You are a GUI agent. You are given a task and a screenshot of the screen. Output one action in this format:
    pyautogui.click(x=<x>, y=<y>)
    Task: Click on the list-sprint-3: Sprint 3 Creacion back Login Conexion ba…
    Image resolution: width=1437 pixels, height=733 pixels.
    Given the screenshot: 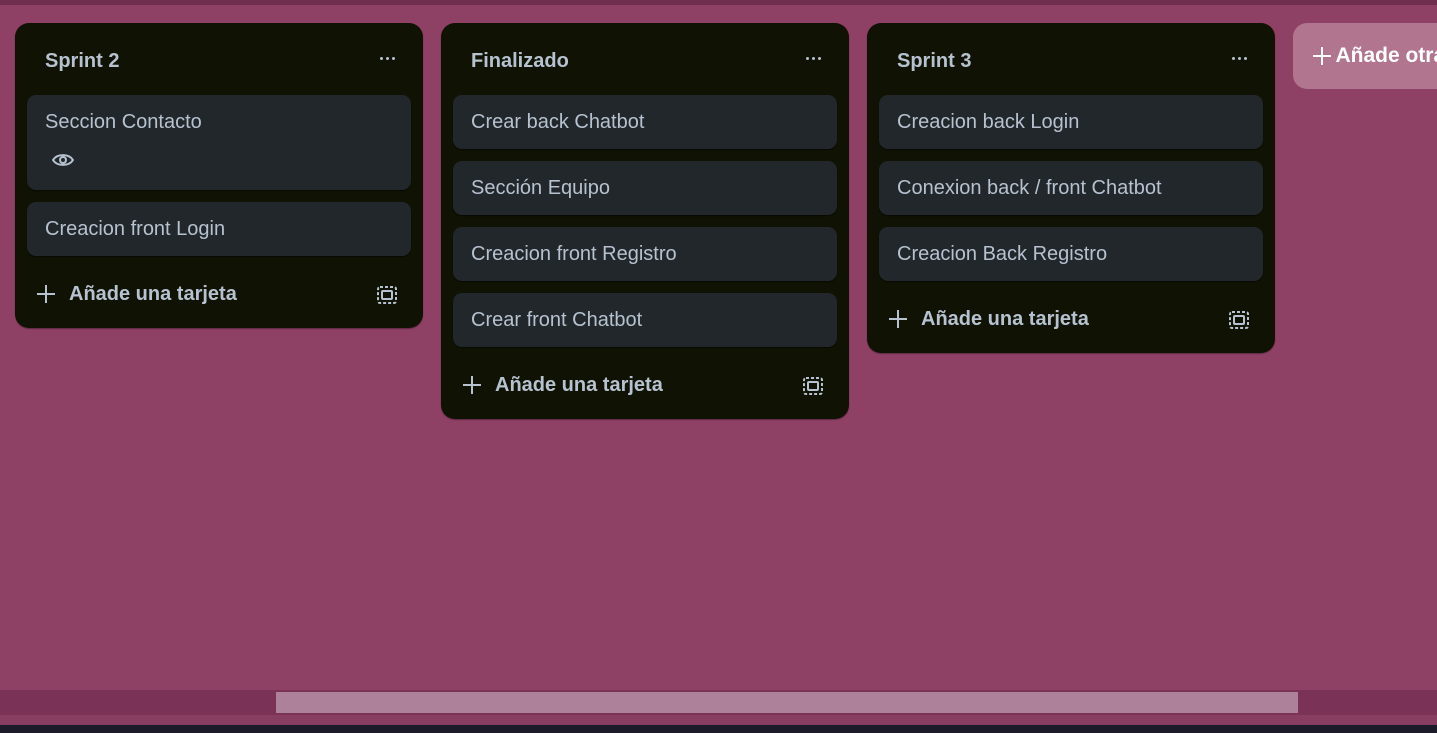 What is the action you would take?
    pyautogui.click(x=1071, y=188)
    